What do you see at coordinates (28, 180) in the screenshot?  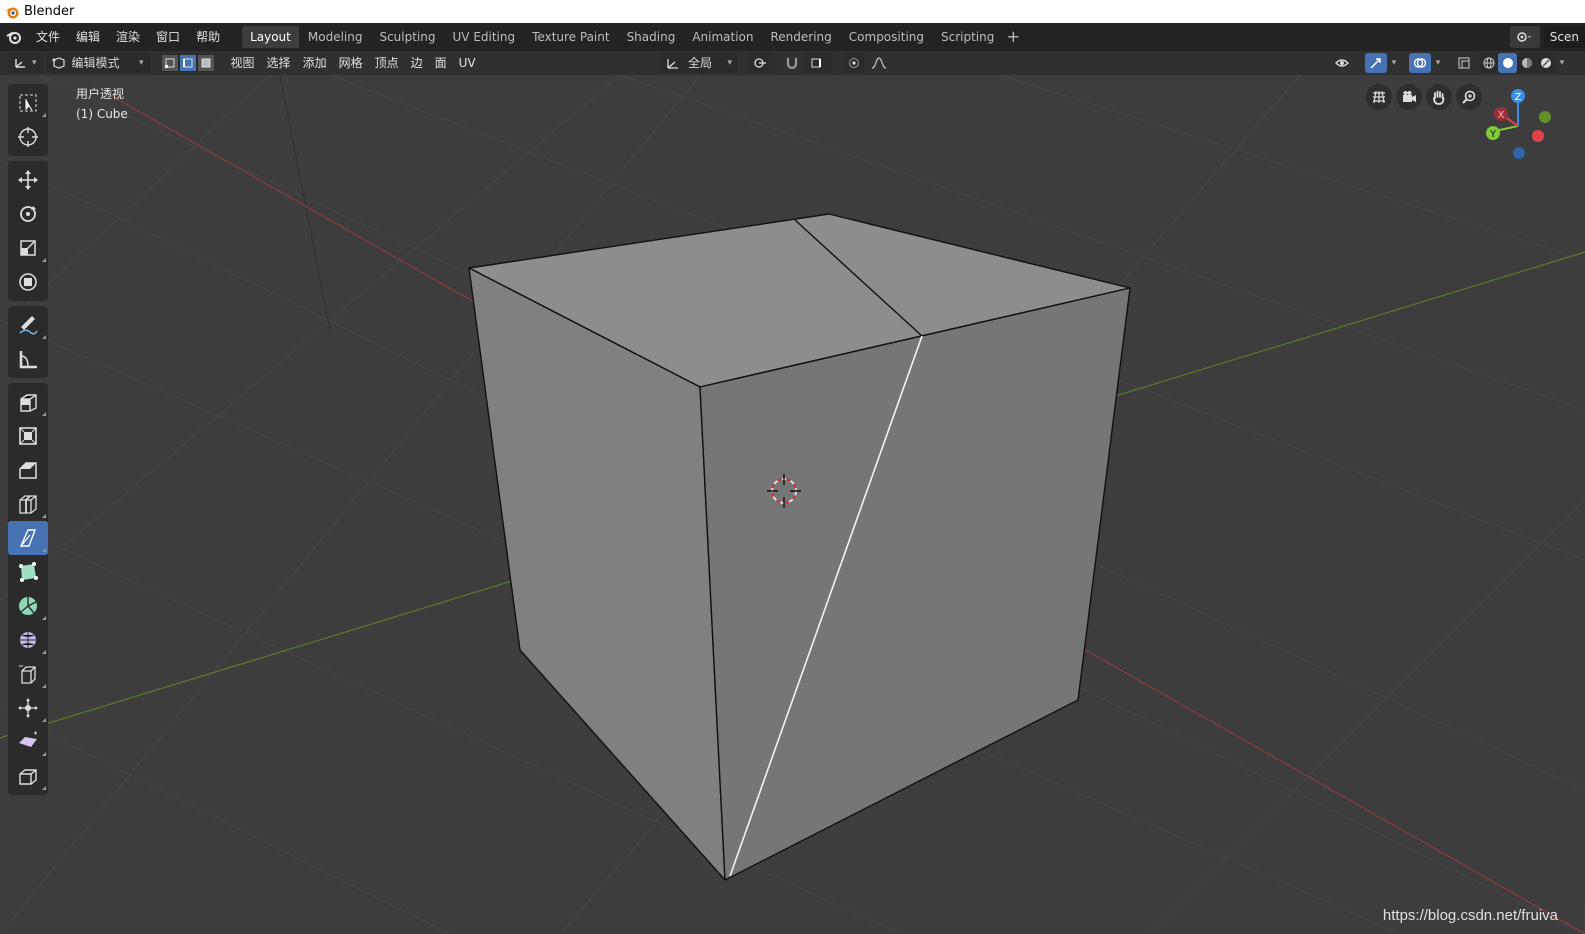 I see `move-tool` at bounding box center [28, 180].